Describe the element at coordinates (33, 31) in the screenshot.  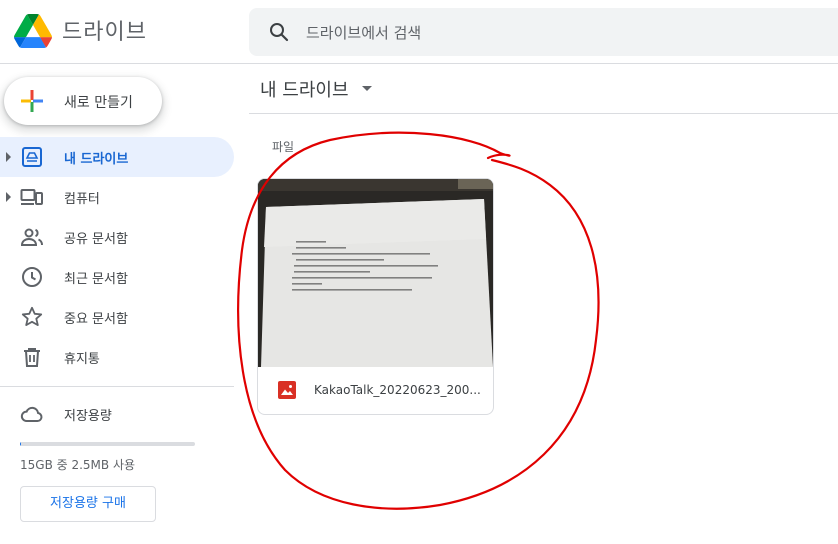
I see `drive-logo-icon` at that location.